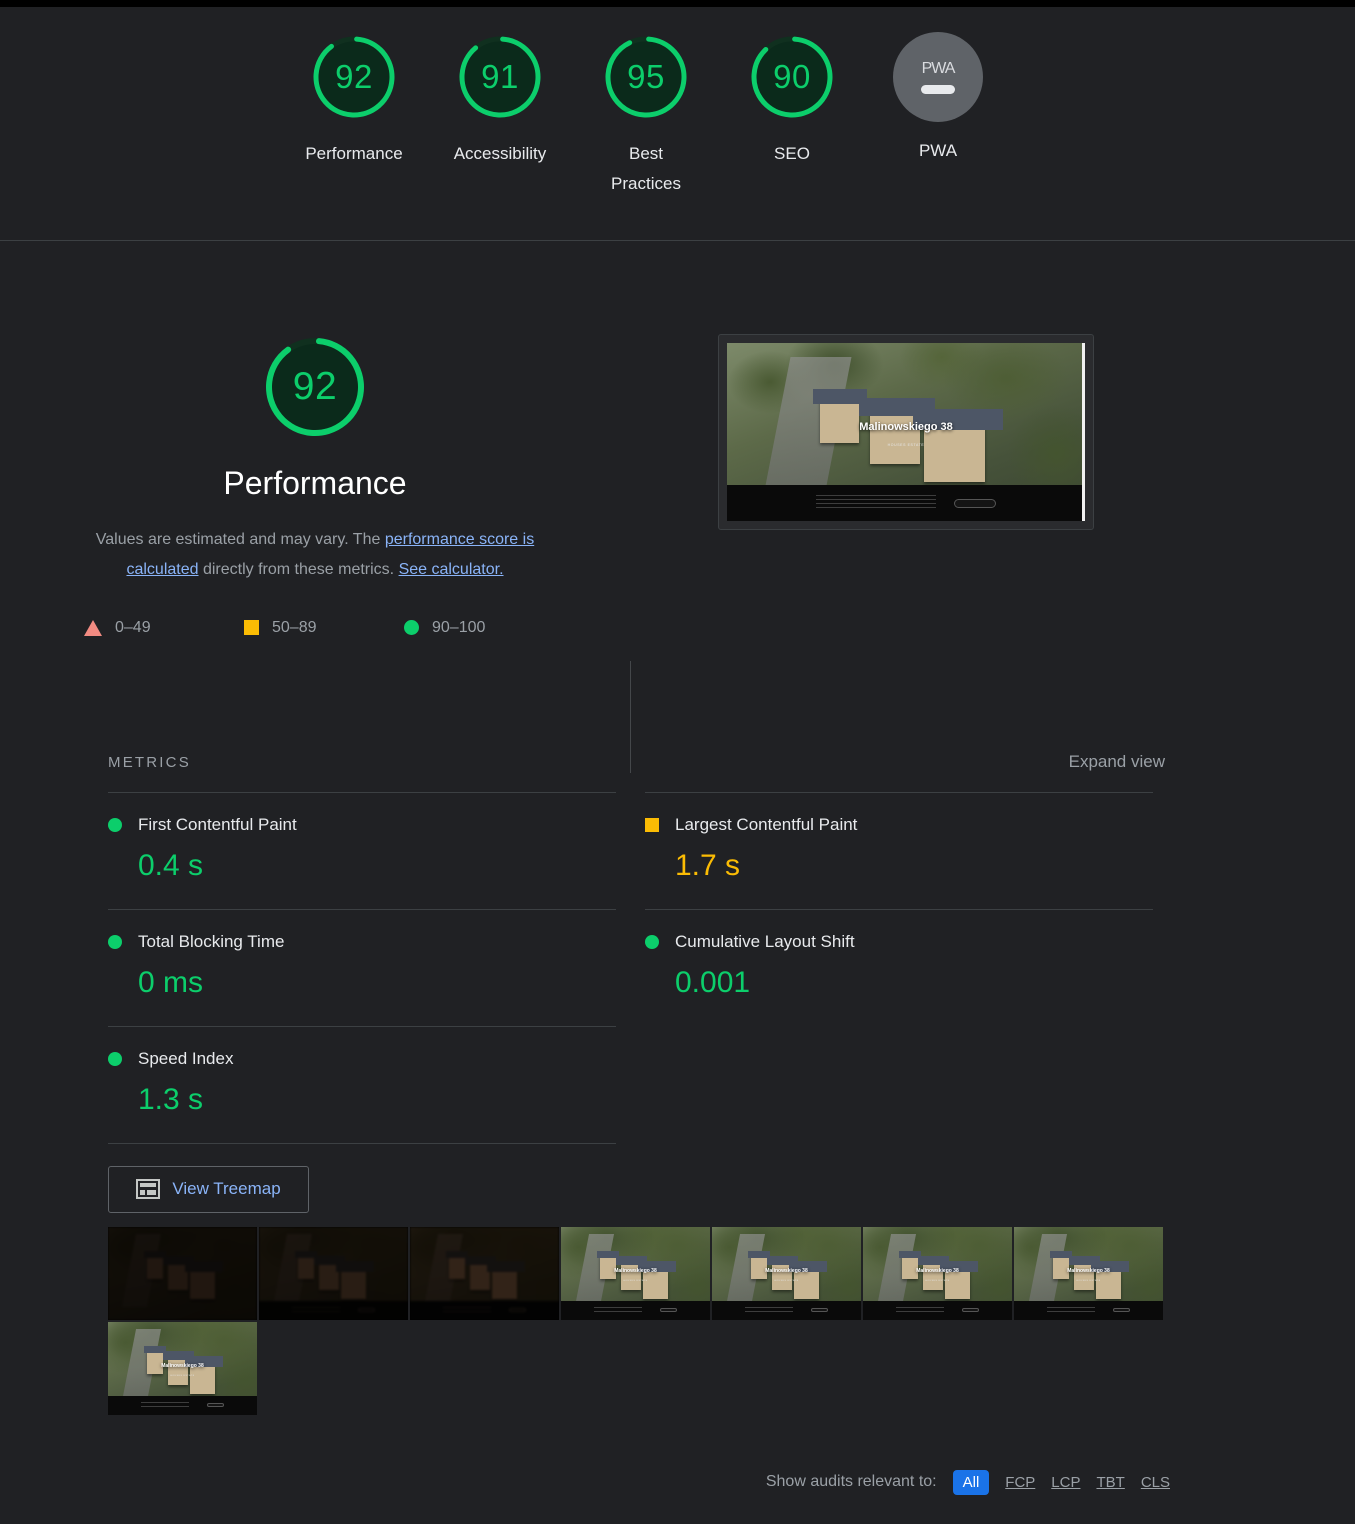 Image resolution: width=1355 pixels, height=1524 pixels. What do you see at coordinates (1117, 762) in the screenshot?
I see `expand-view-button: Expand view` at bounding box center [1117, 762].